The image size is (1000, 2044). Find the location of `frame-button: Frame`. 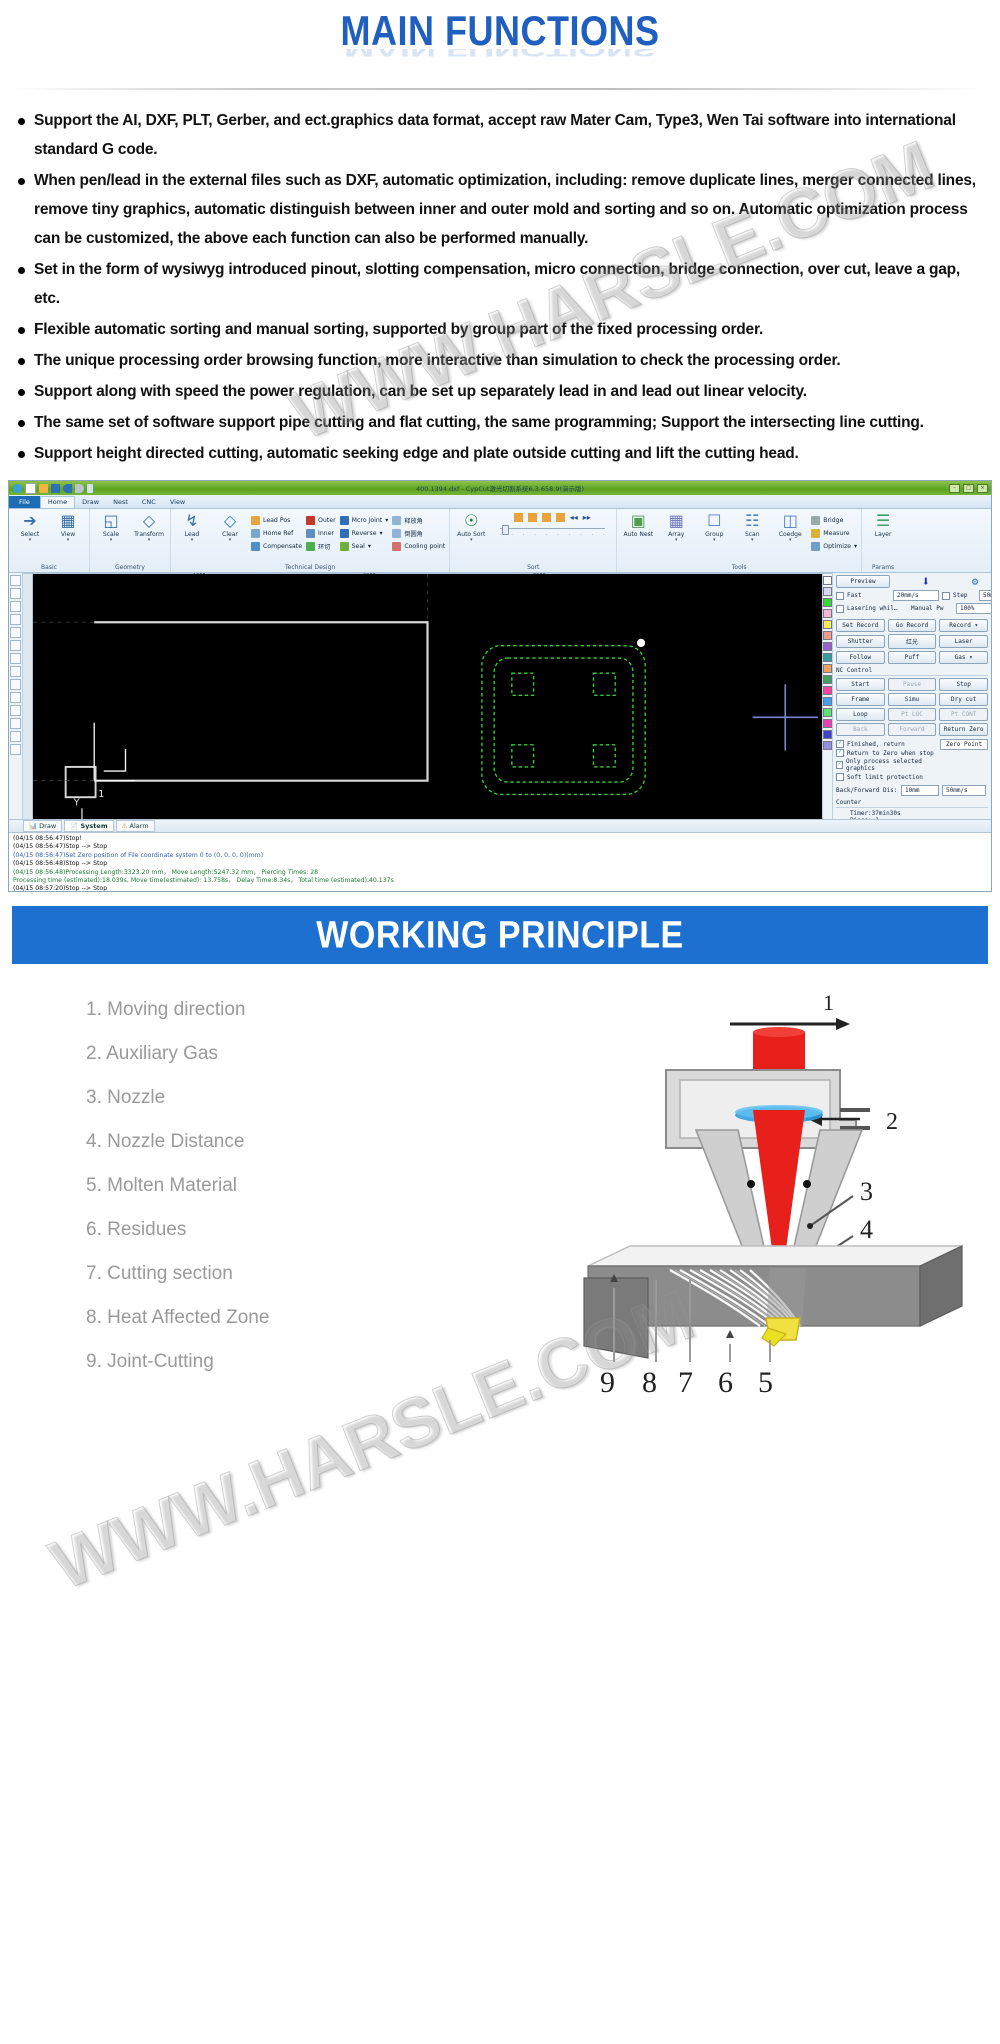

frame-button: Frame is located at coordinates (860, 699).